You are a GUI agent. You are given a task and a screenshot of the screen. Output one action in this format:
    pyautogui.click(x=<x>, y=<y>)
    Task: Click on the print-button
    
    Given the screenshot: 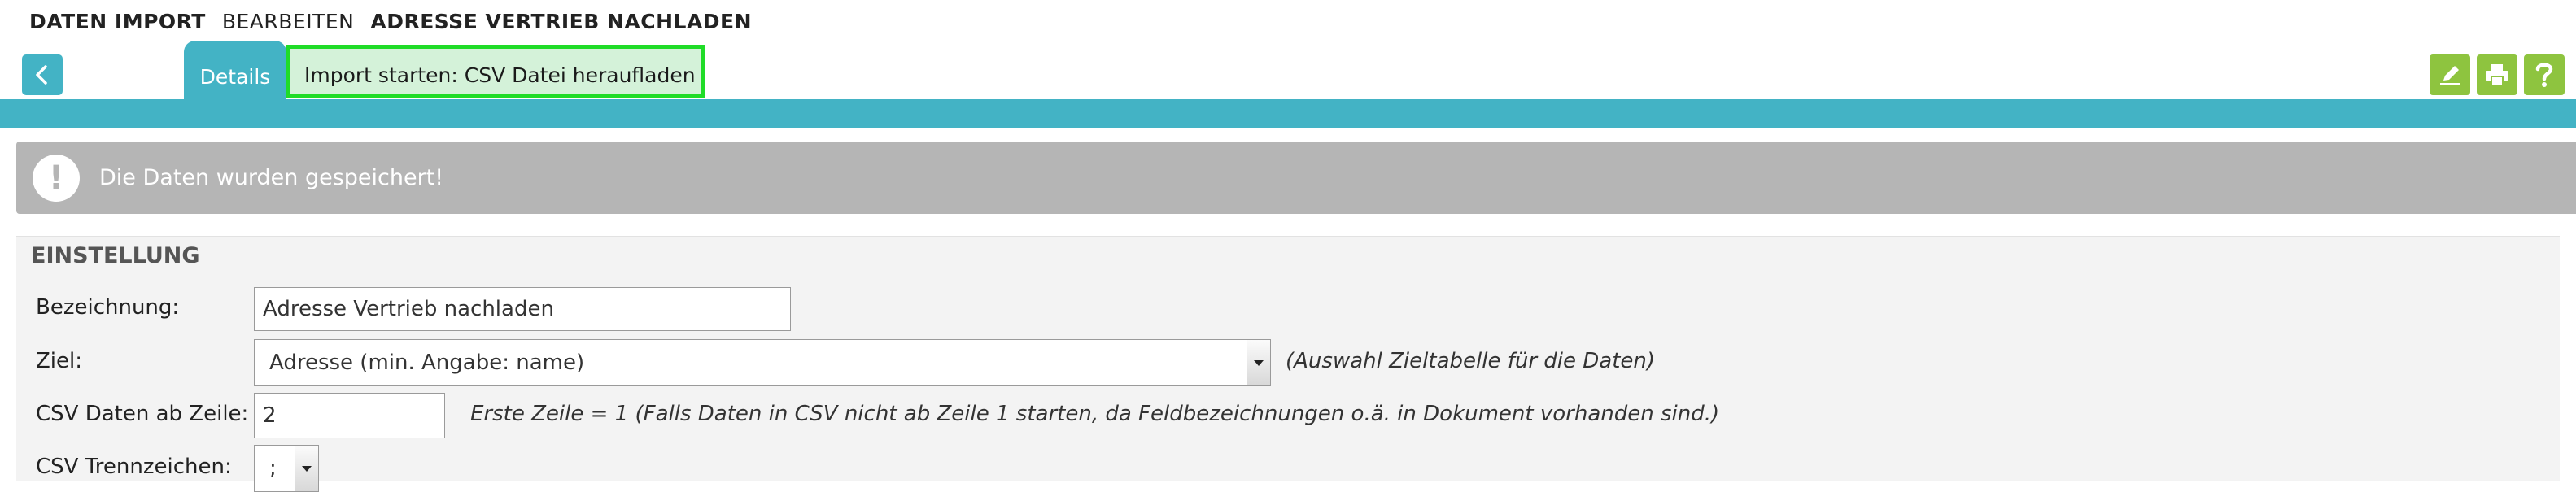 What is the action you would take?
    pyautogui.click(x=2497, y=74)
    